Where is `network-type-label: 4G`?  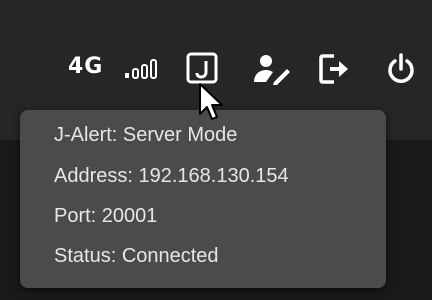 network-type-label: 4G is located at coordinates (86, 66).